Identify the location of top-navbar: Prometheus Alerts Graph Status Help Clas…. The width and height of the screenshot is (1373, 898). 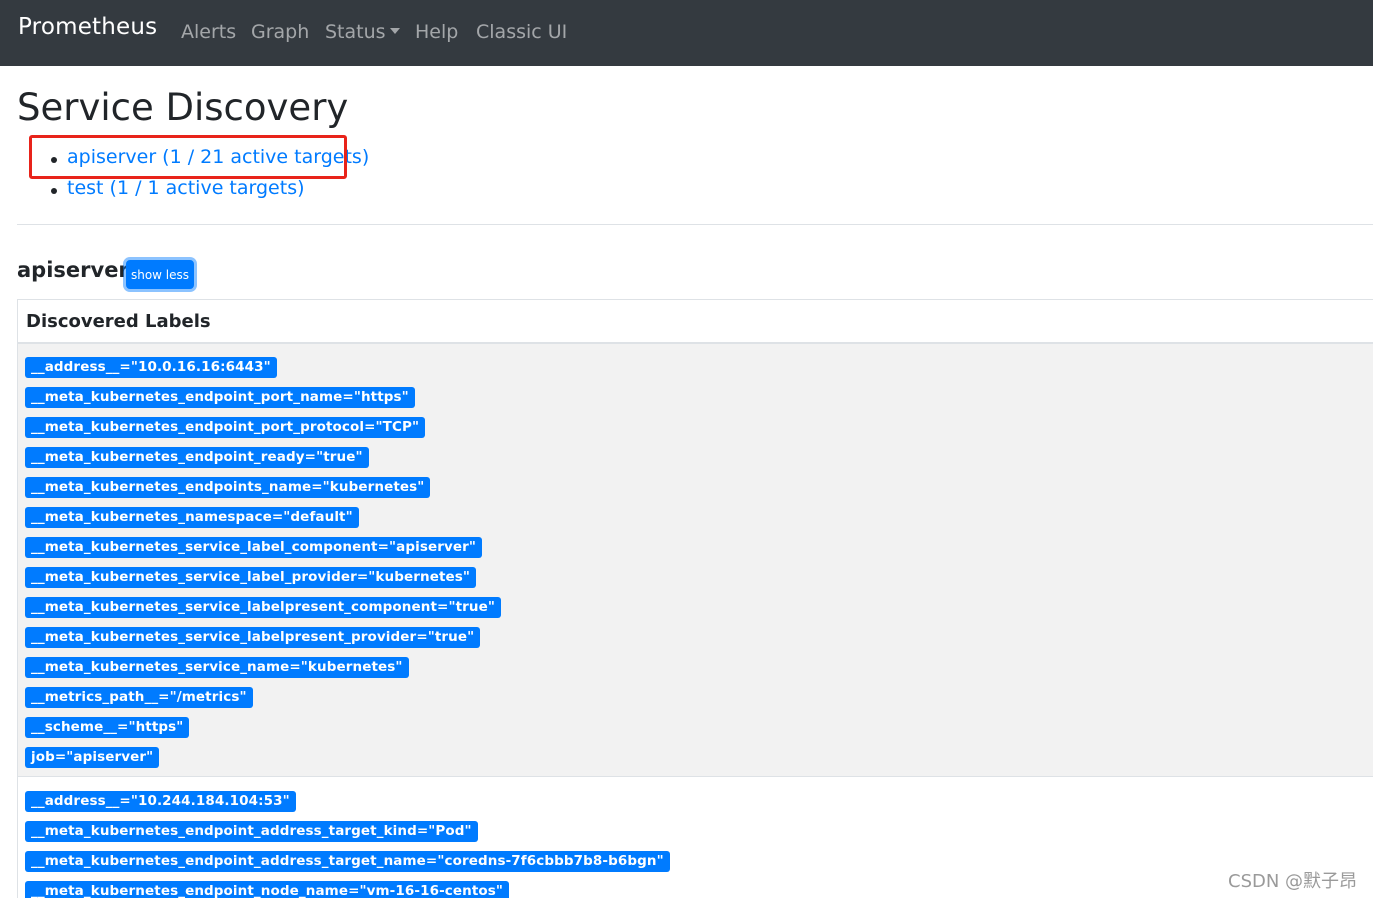
(686, 33).